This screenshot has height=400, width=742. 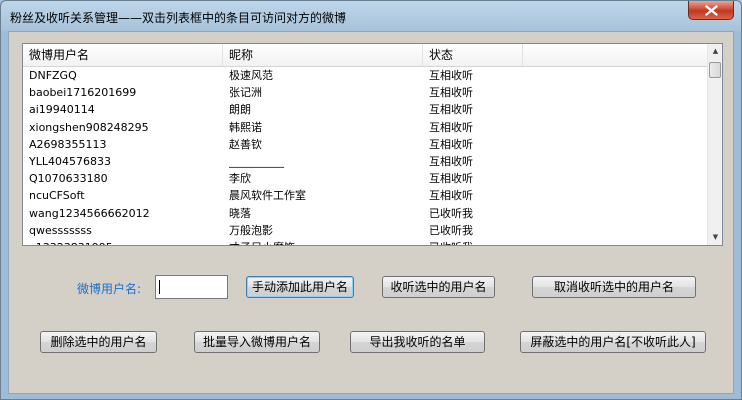 What do you see at coordinates (715, 70) in the screenshot?
I see `scroll-thumb` at bounding box center [715, 70].